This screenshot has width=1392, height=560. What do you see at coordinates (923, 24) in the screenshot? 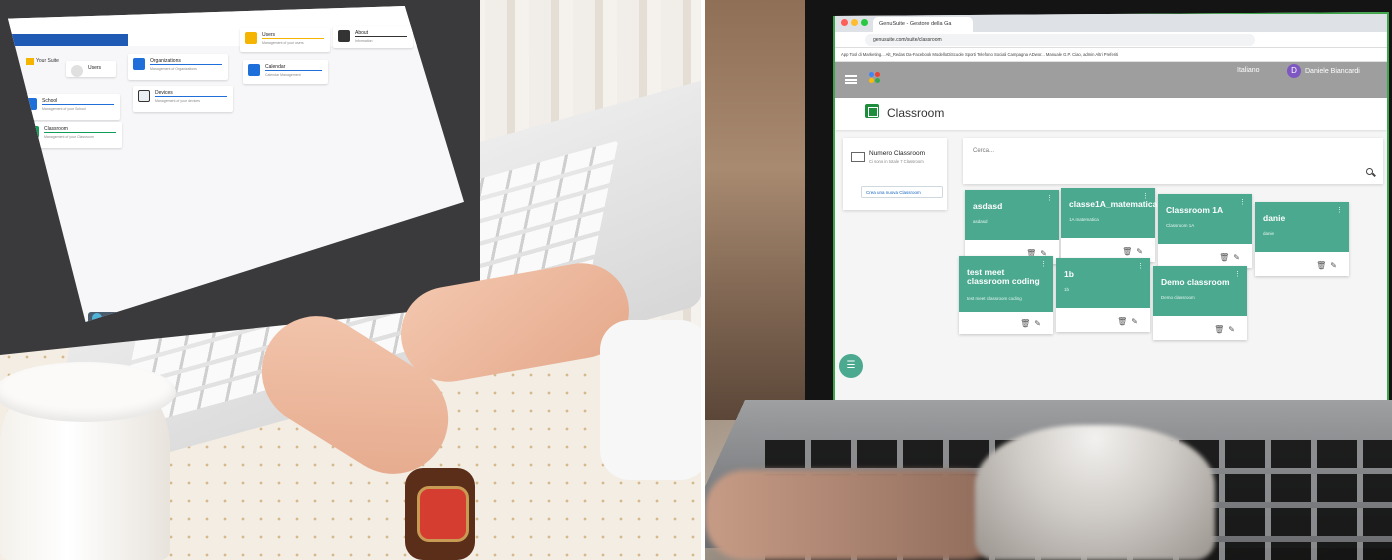
I see `browser-tab: GenuSuite - Gestore della Ga` at bounding box center [923, 24].